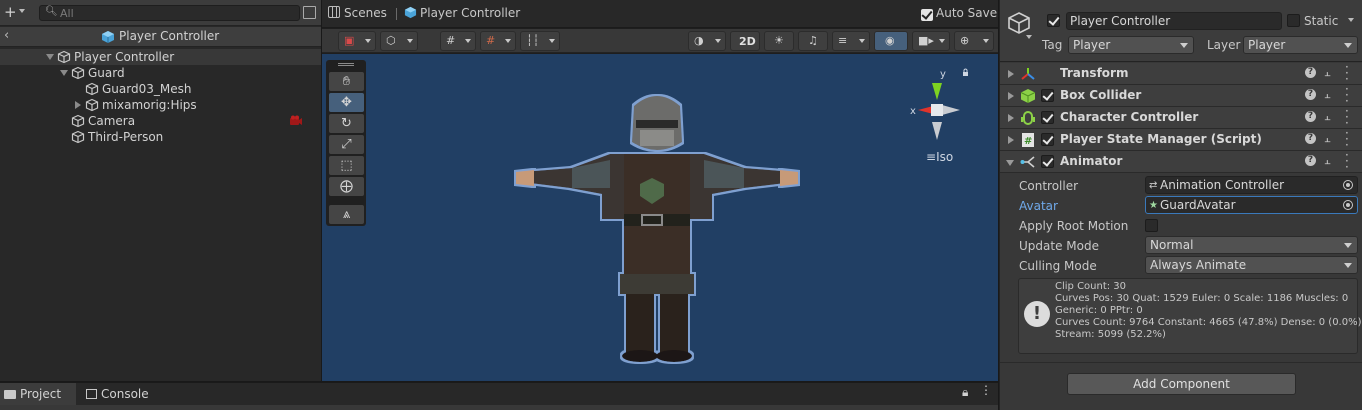 This screenshot has width=1362, height=410. I want to click on tool-handle-position-button: ▣, so click(357, 41).